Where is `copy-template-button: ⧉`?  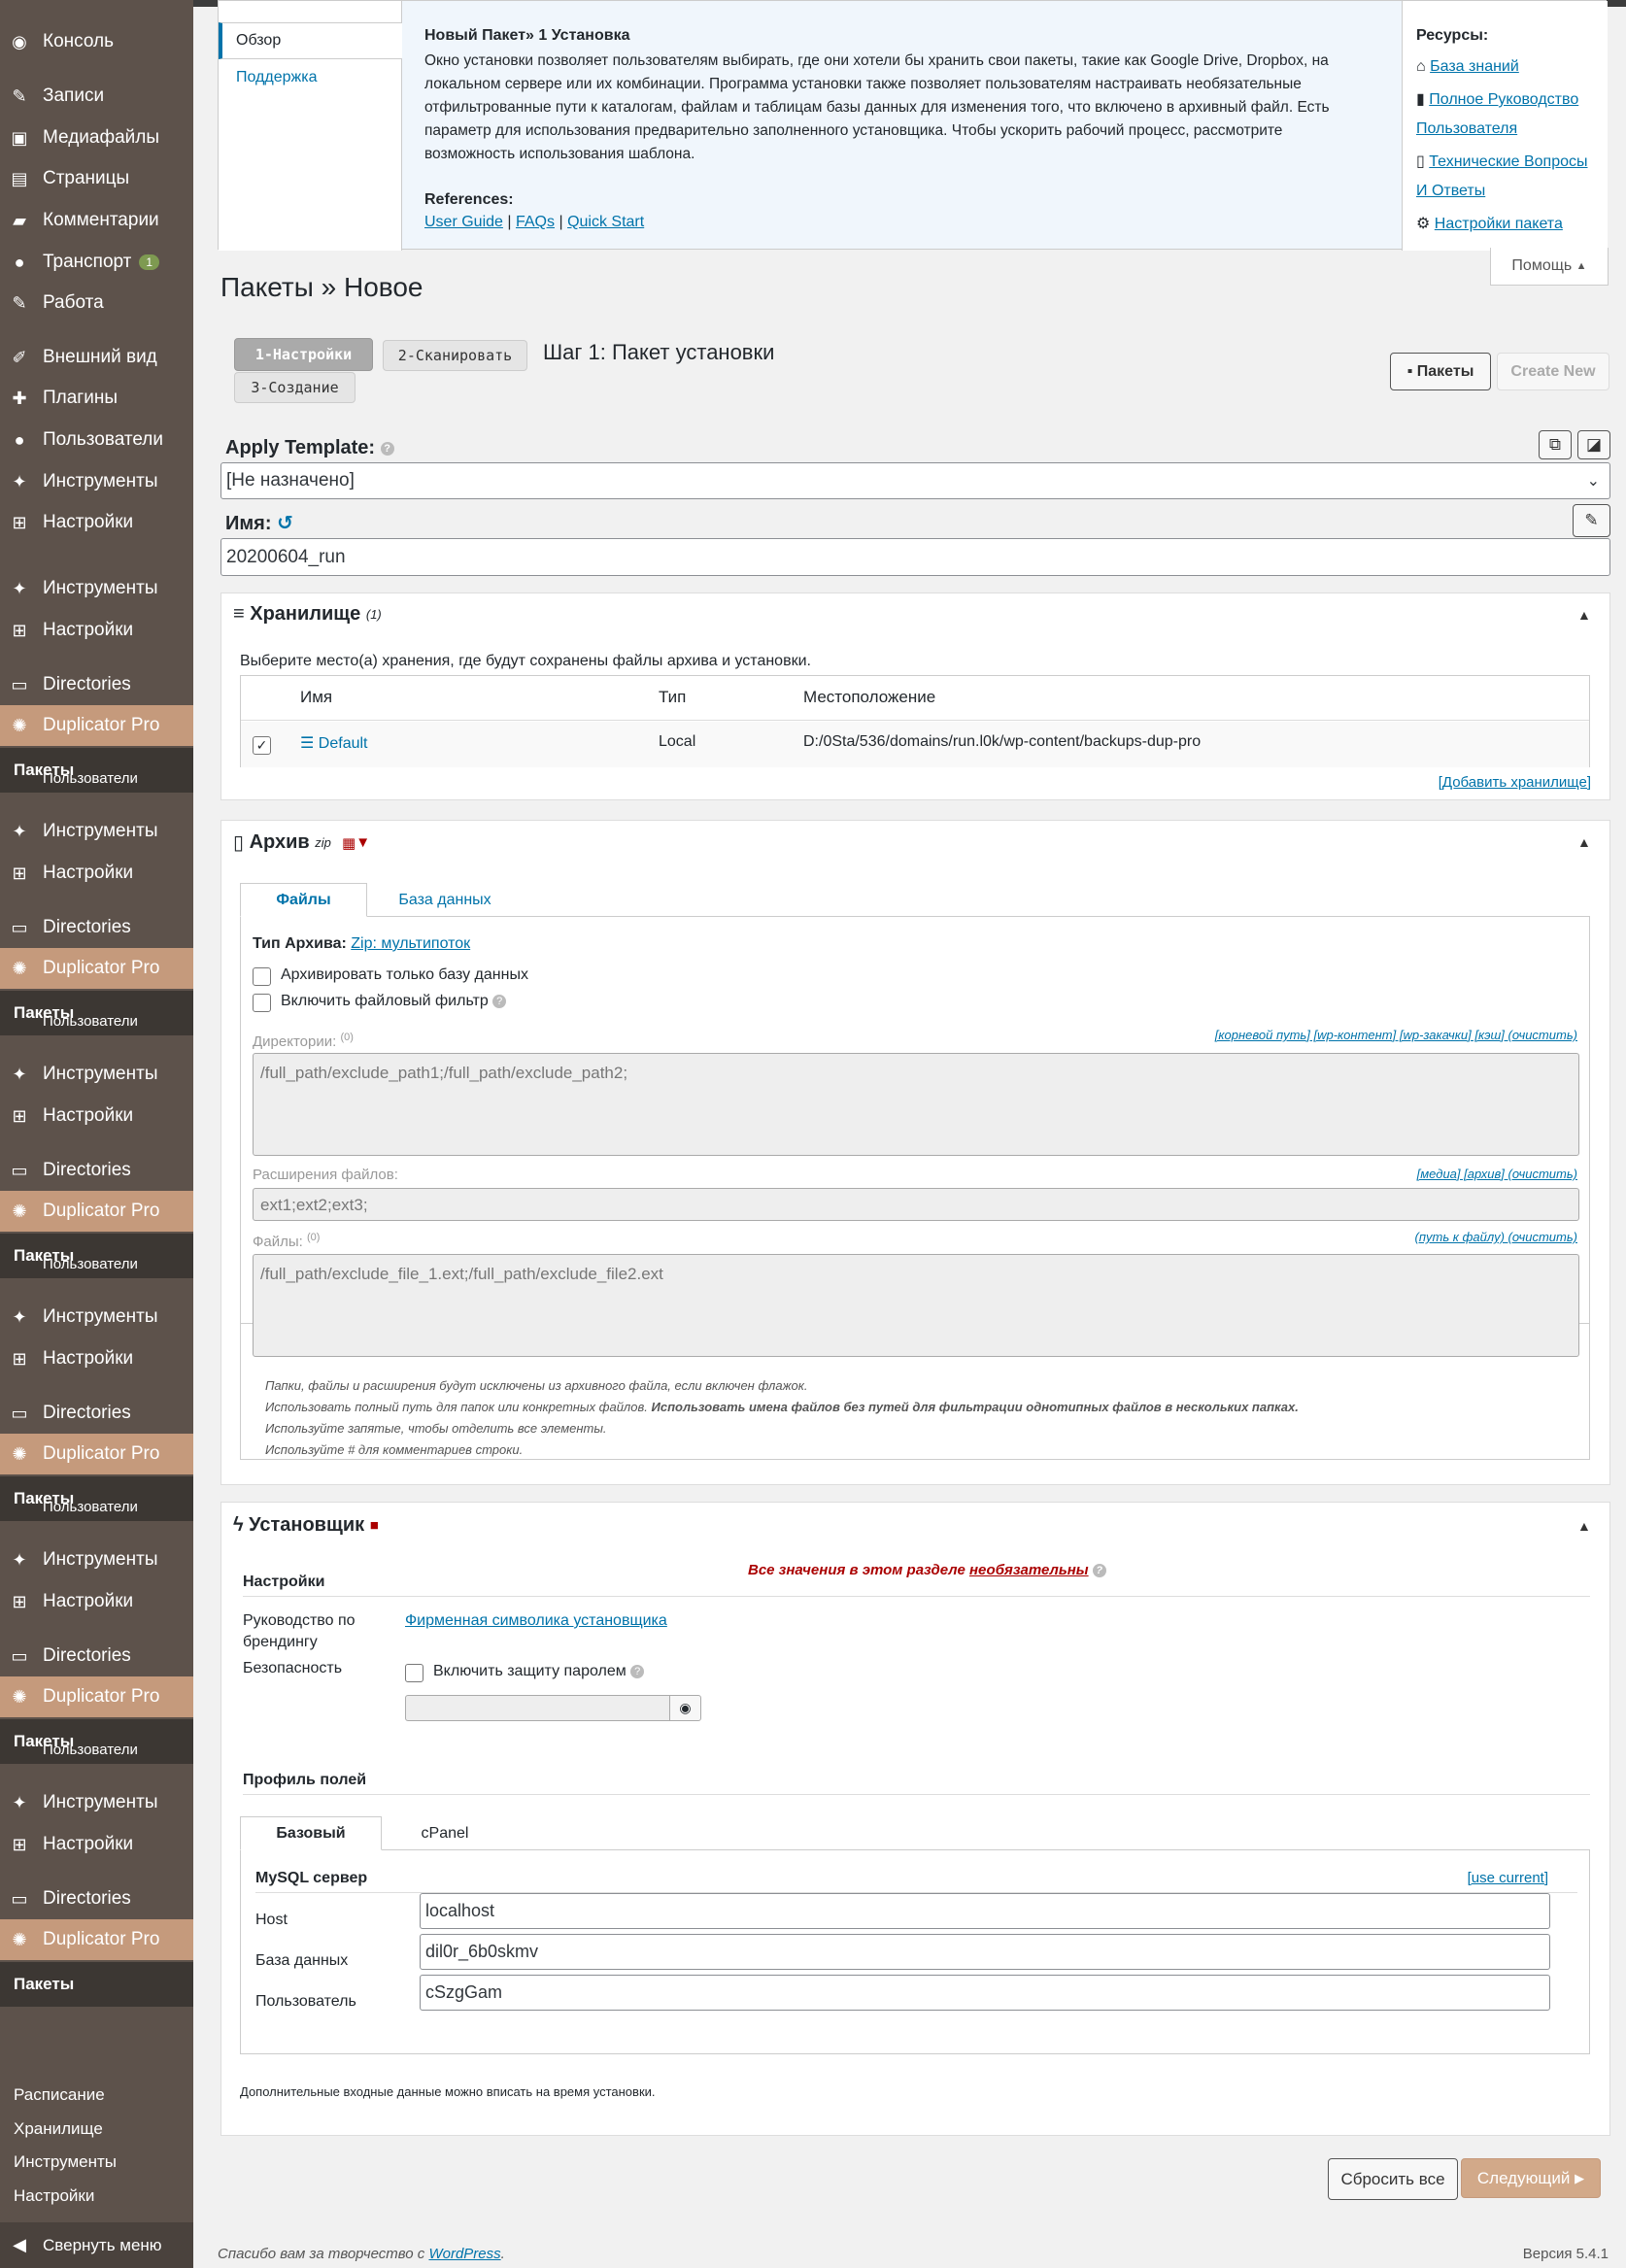
copy-template-button: ⧉ is located at coordinates (1555, 444).